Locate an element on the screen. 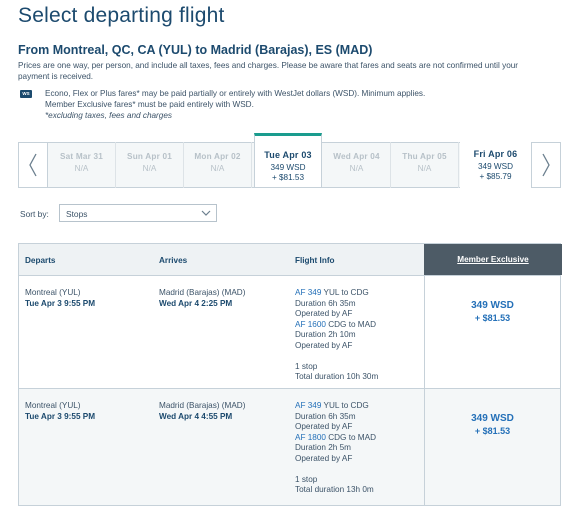  chevron-right-icon is located at coordinates (546, 165).